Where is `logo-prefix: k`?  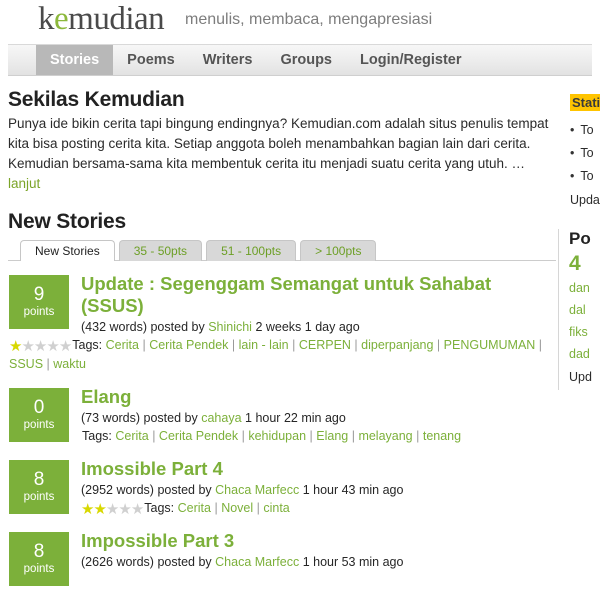 logo-prefix: k is located at coordinates (46, 19).